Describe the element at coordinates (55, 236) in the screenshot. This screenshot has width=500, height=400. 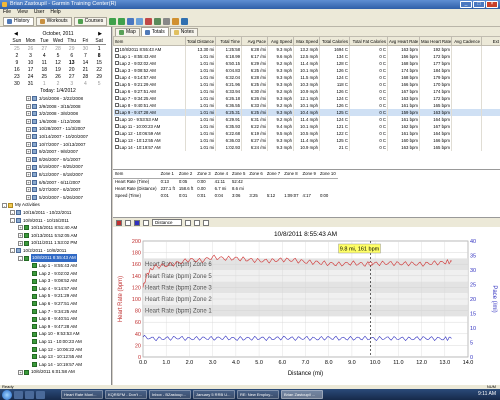
I see `tree-item: +10/13/2011 5:52:05 AM` at that location.